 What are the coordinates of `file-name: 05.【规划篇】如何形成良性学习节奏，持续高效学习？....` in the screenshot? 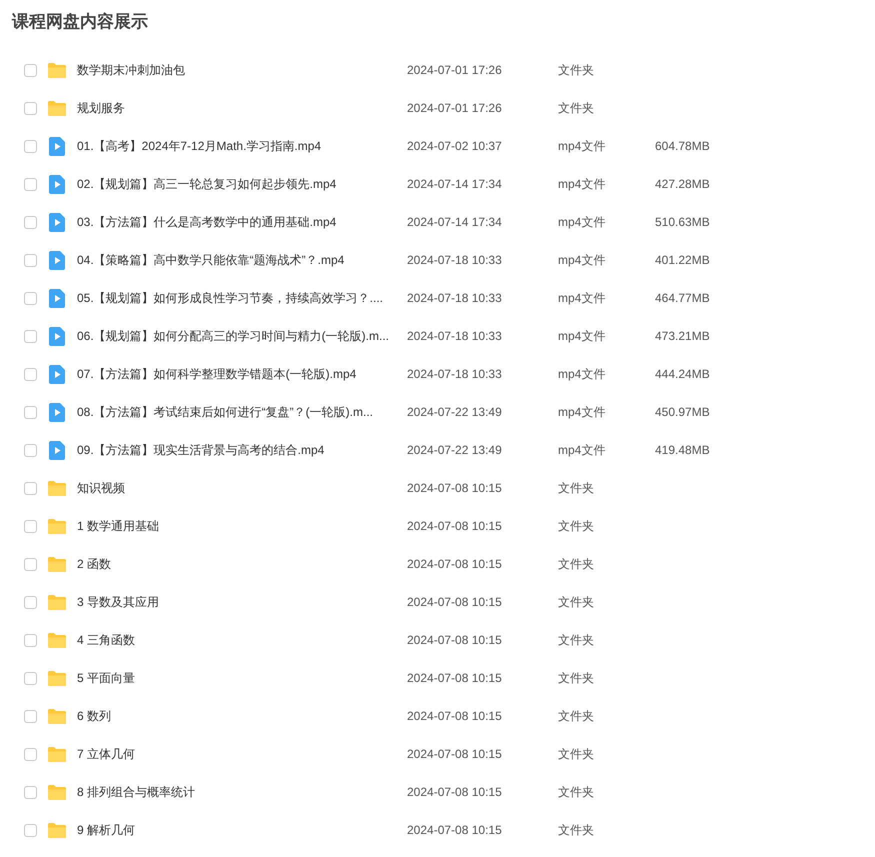 It's located at (237, 298).